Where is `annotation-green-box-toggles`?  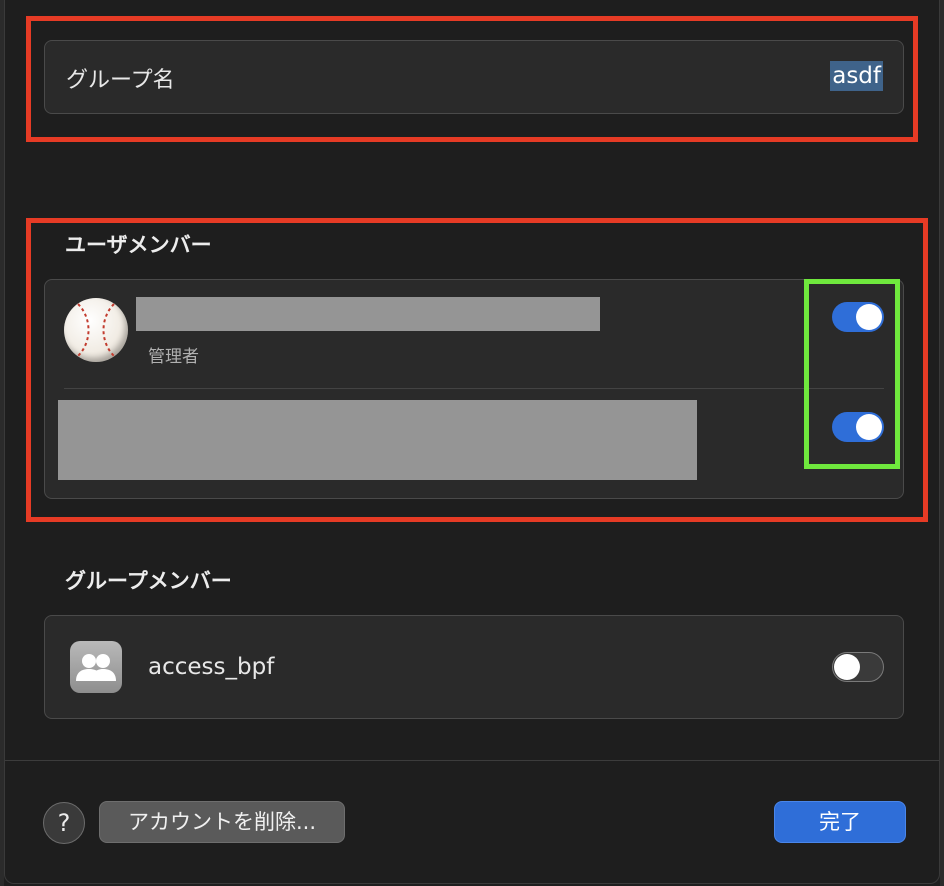 annotation-green-box-toggles is located at coordinates (852, 374).